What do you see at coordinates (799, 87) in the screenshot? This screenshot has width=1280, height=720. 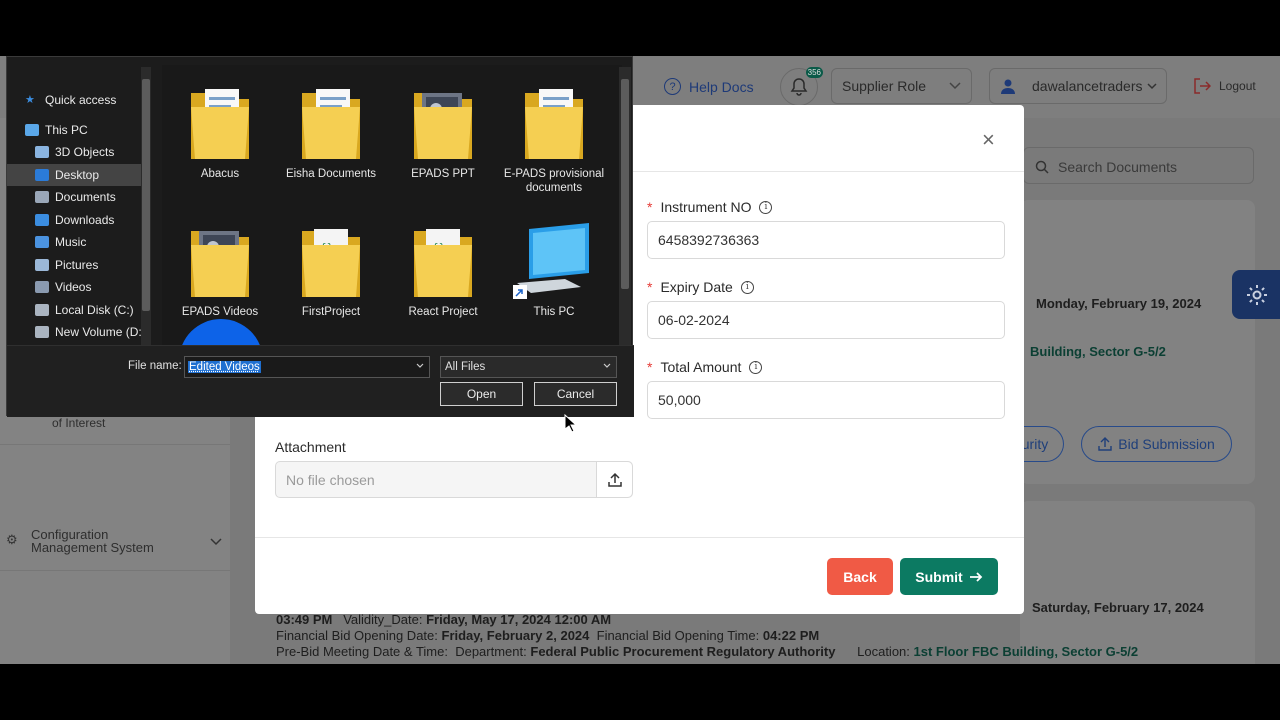 I see `bell-icon` at bounding box center [799, 87].